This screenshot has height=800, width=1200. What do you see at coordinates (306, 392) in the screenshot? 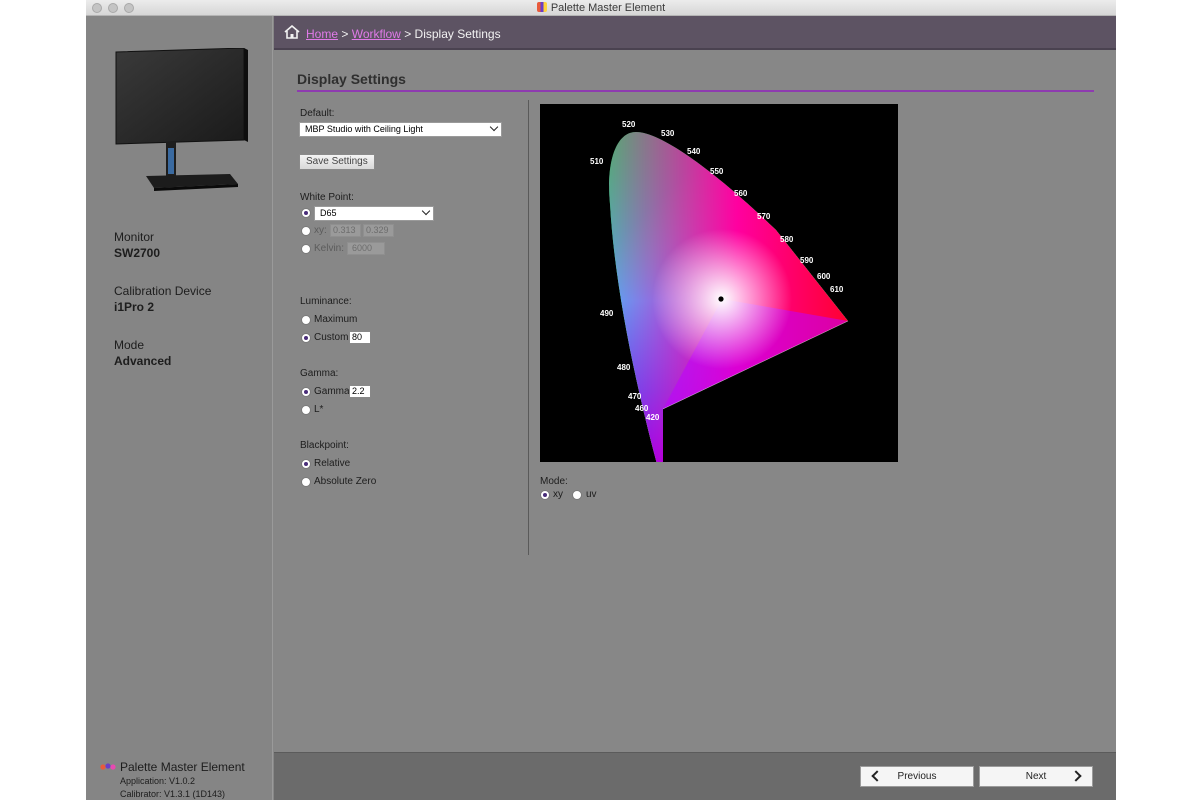
I see `gamma-value-radio` at bounding box center [306, 392].